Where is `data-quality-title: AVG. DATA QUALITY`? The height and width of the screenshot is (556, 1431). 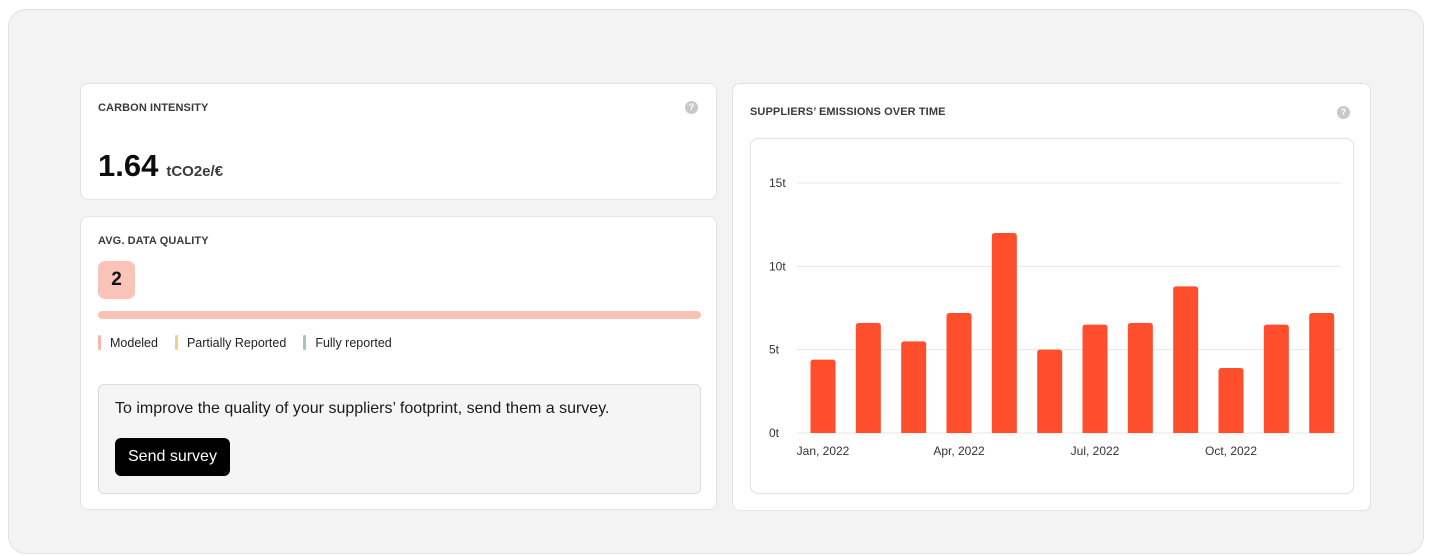 data-quality-title: AVG. DATA QUALITY is located at coordinates (153, 241).